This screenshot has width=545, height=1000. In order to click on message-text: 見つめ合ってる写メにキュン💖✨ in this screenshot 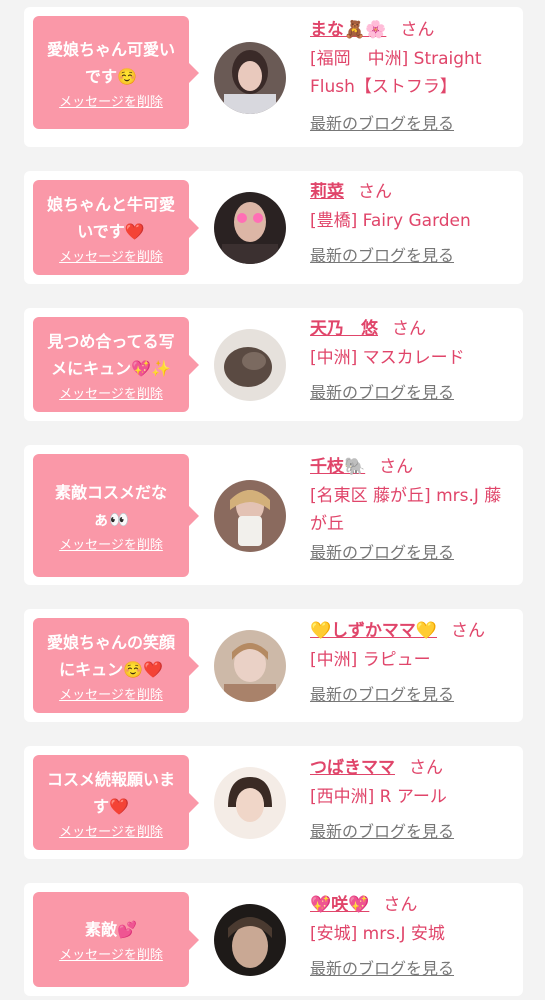, I will do `click(111, 354)`.